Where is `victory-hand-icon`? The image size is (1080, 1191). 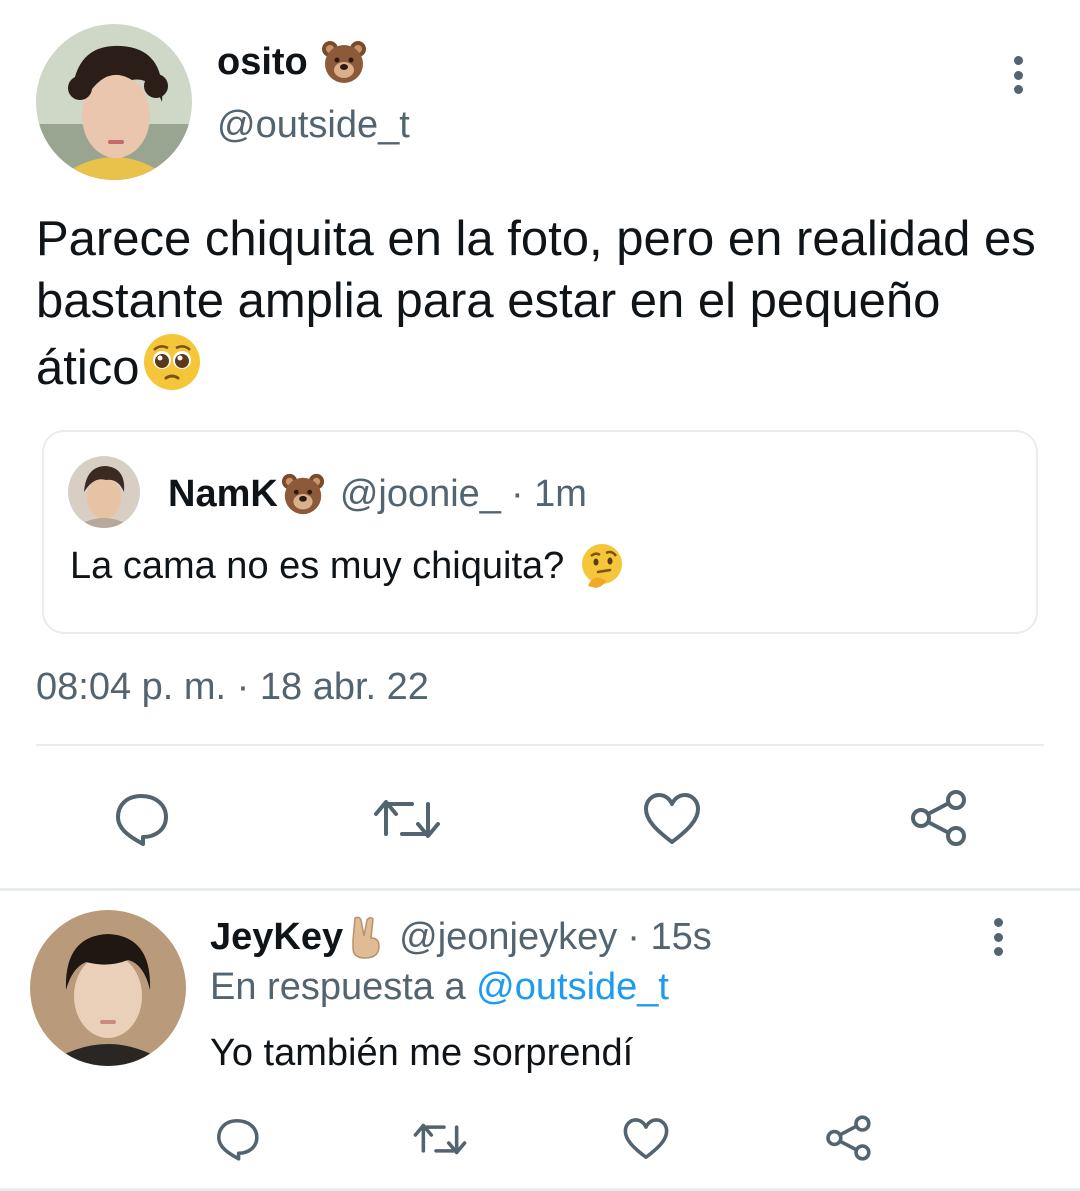
victory-hand-icon is located at coordinates (365, 937).